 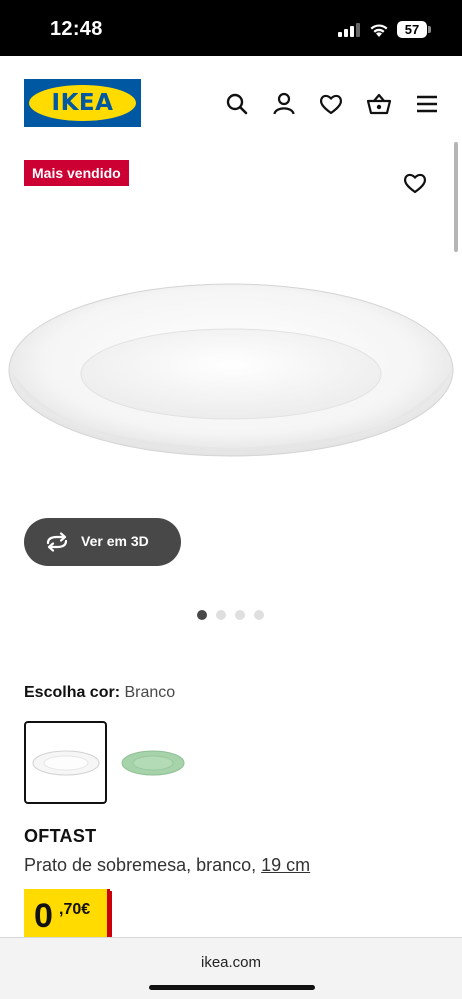 I want to click on heart-icon, so click(x=331, y=104).